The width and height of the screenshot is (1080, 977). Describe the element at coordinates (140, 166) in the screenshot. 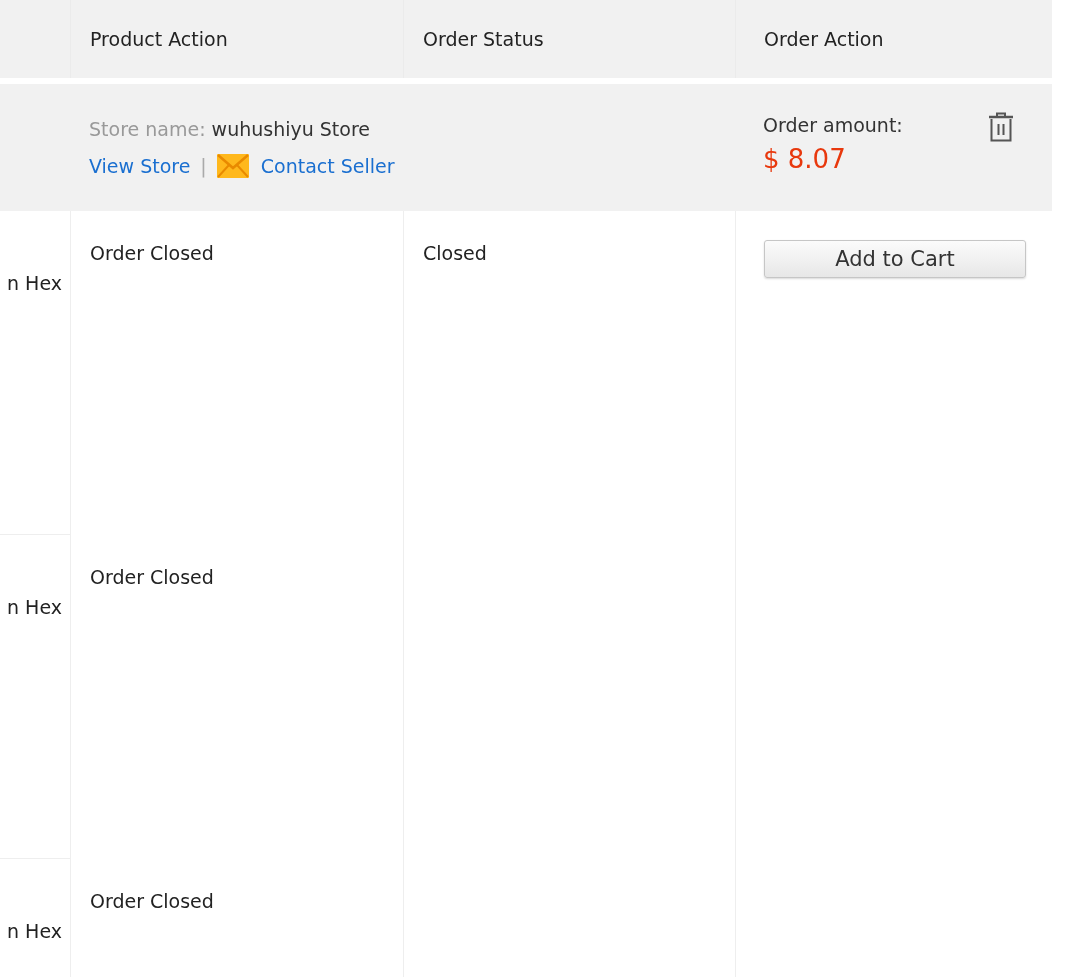

I see `view-store-link: View Store` at that location.